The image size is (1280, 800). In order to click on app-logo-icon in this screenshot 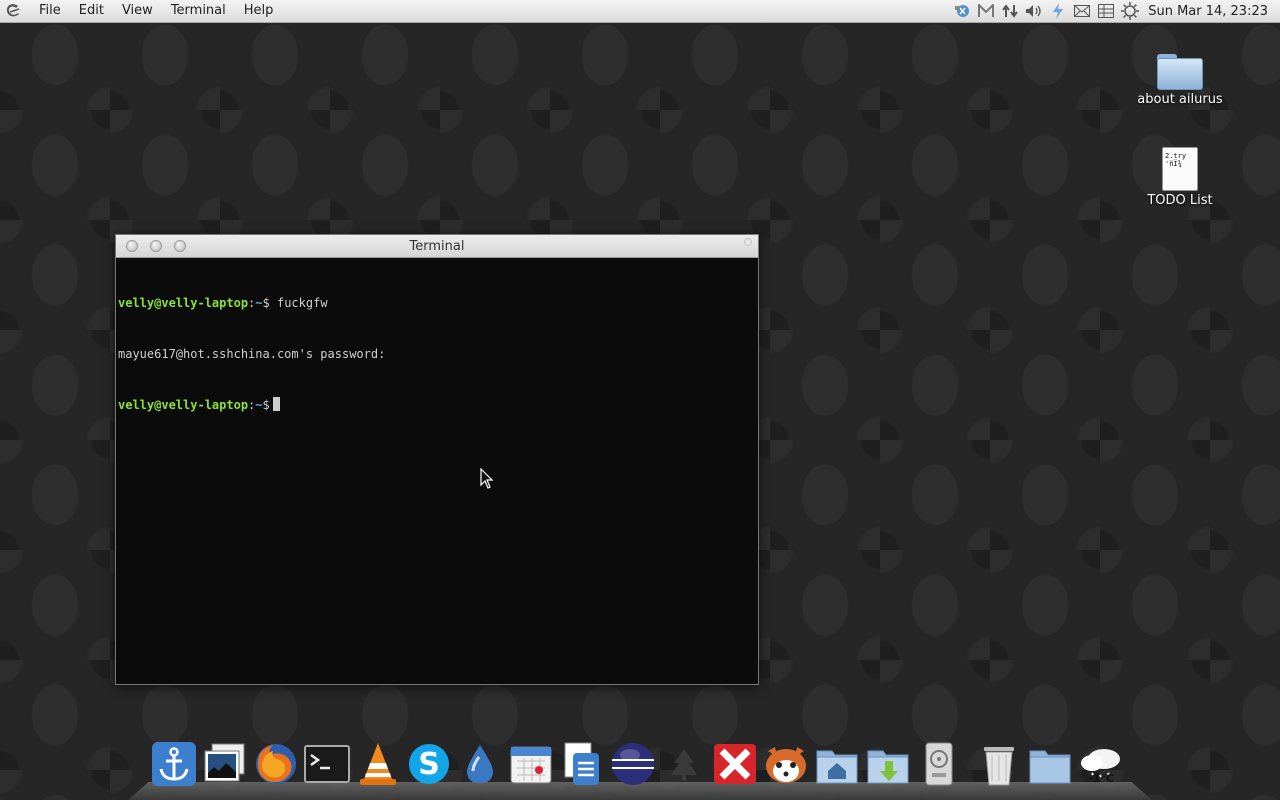, I will do `click(13, 11)`.